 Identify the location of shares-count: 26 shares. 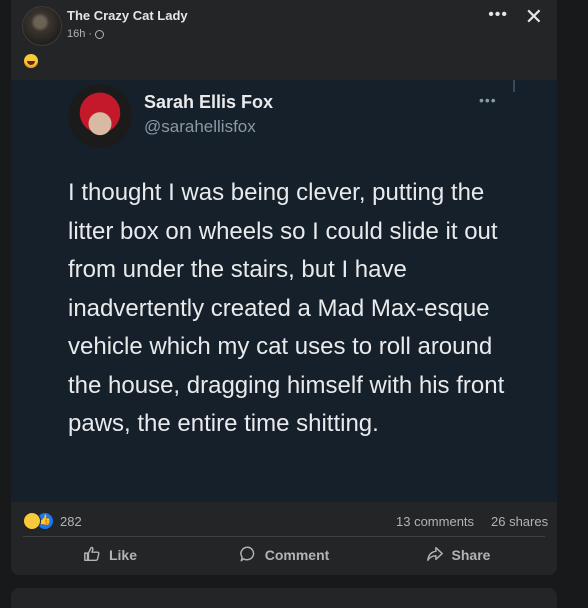
(519, 521).